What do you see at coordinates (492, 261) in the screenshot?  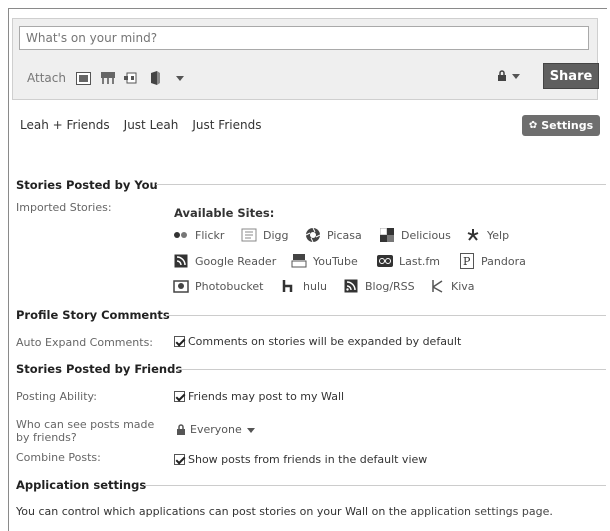 I see `site-pandora: P Pandora` at bounding box center [492, 261].